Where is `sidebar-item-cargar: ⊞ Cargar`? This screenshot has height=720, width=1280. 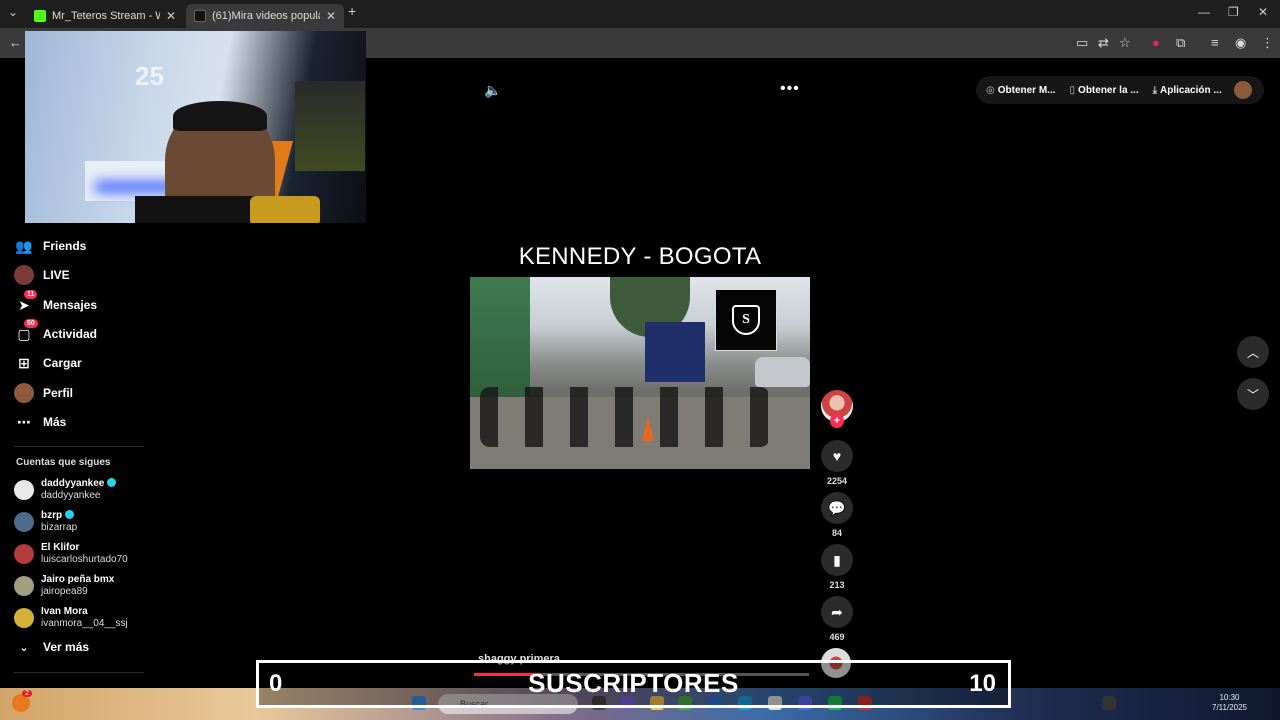
sidebar-item-cargar: ⊞ Cargar is located at coordinates (48, 363).